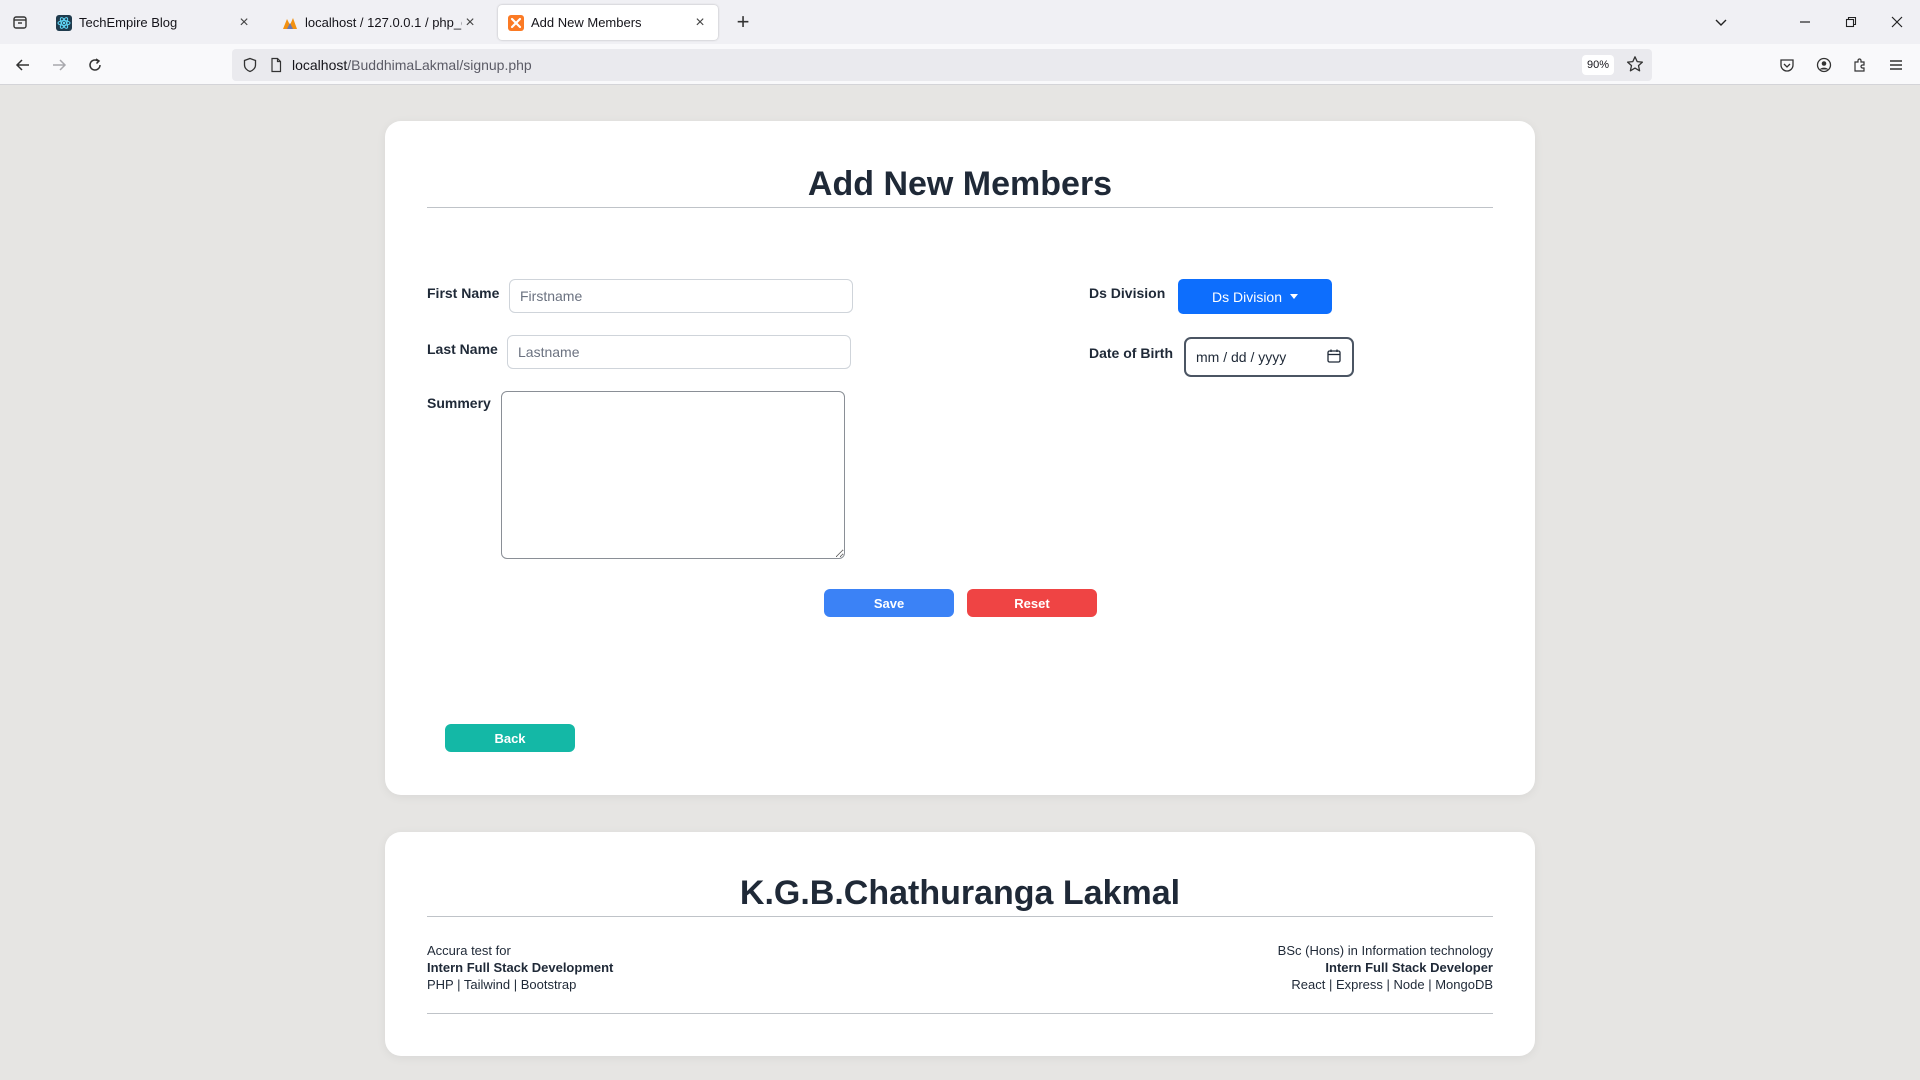 Image resolution: width=1920 pixels, height=1080 pixels. I want to click on page-title: Add New Members, so click(960, 184).